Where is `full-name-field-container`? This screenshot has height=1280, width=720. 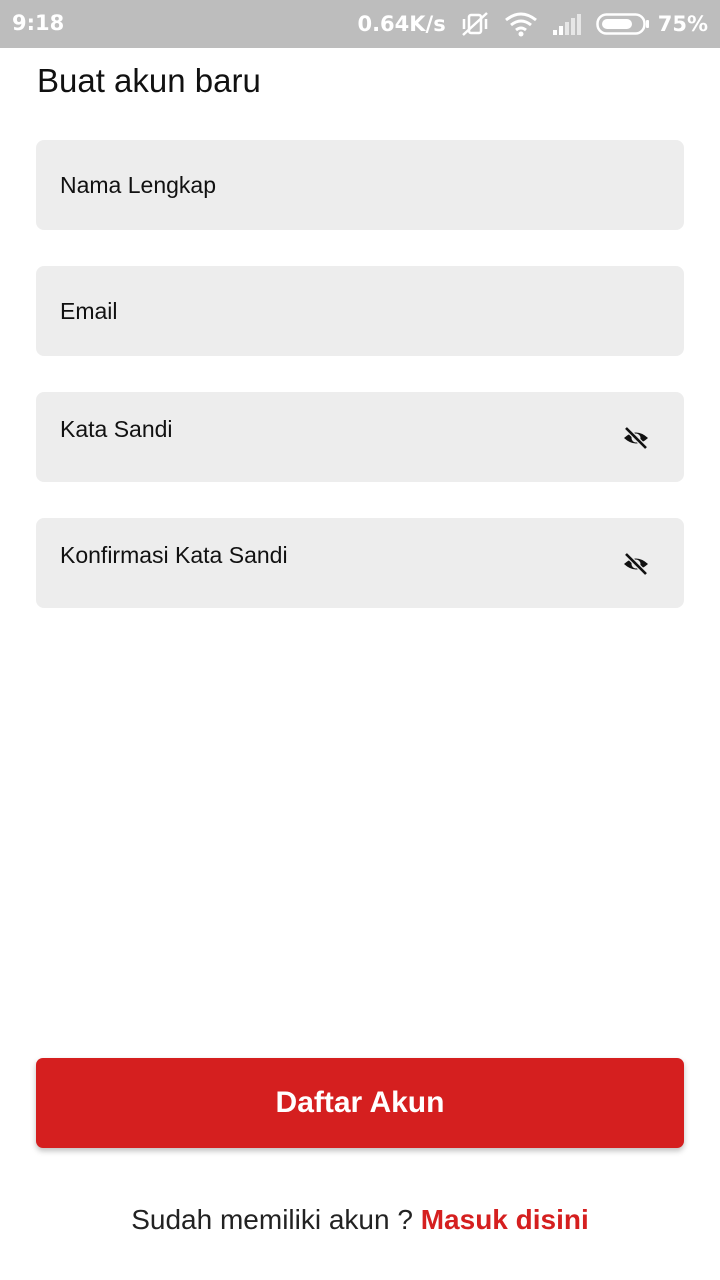 full-name-field-container is located at coordinates (360, 185).